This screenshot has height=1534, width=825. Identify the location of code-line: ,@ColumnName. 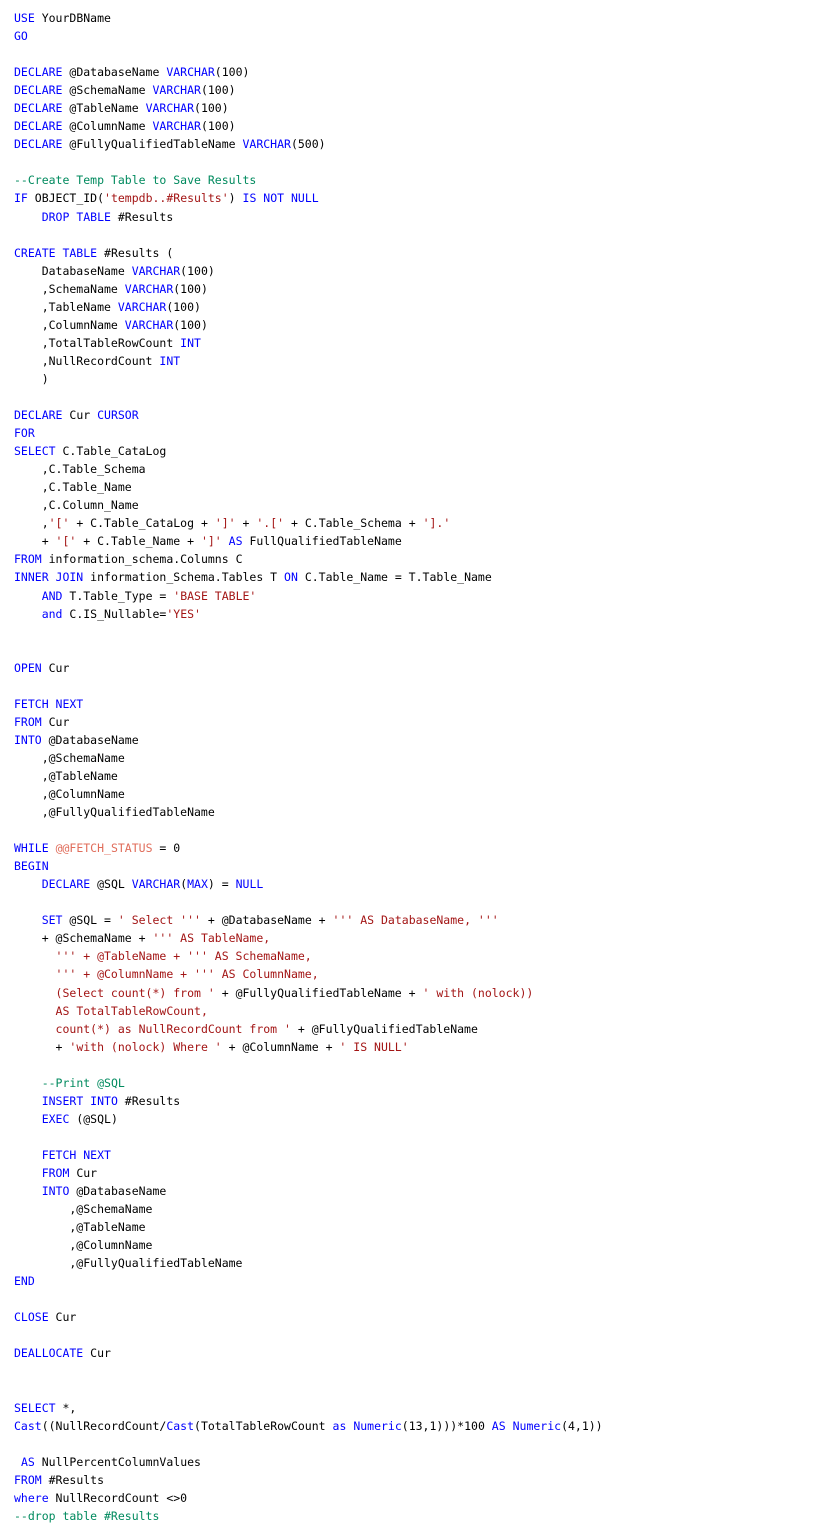
(419, 794).